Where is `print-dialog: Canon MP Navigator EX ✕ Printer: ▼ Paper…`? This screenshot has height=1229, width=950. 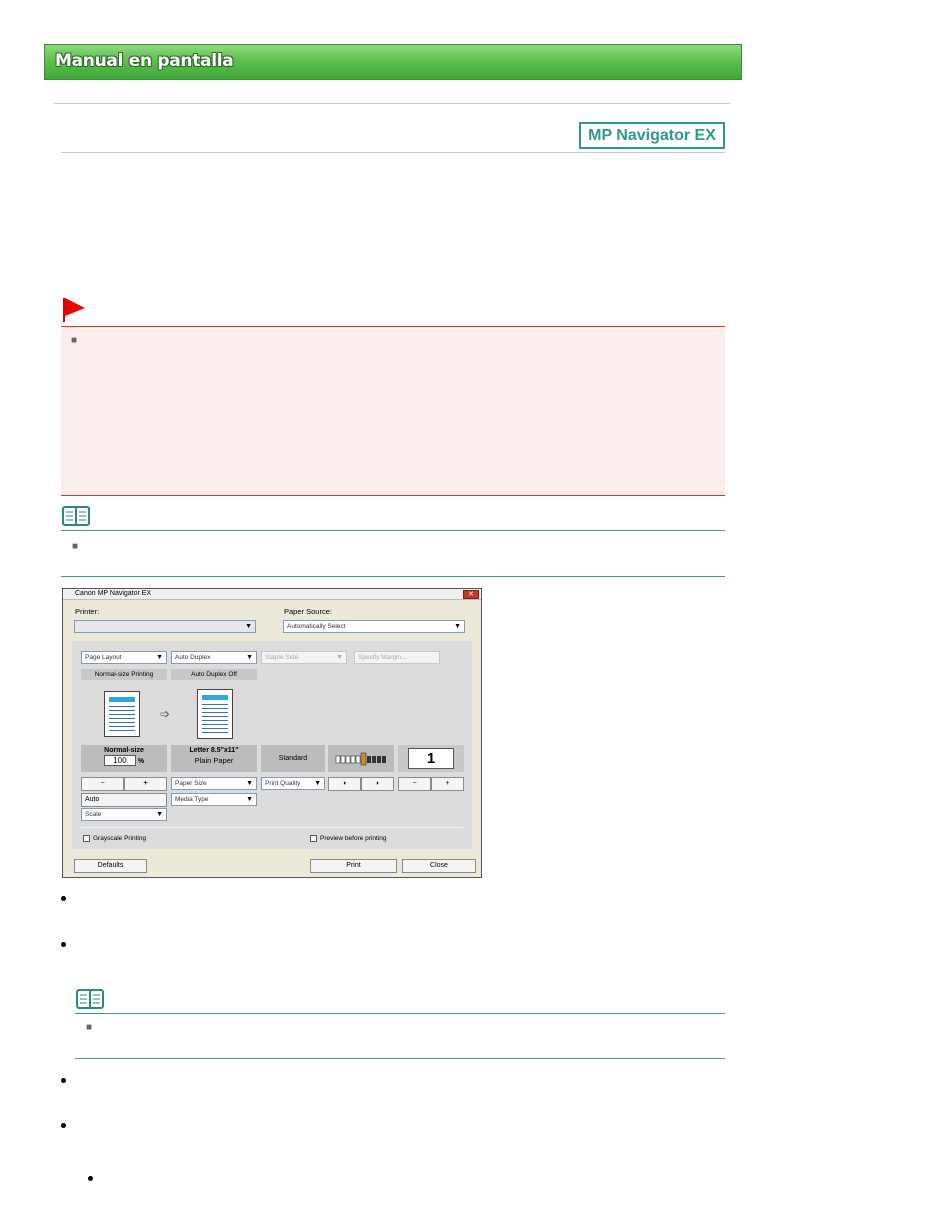
print-dialog: Canon MP Navigator EX ✕ Printer: ▼ Paper… is located at coordinates (272, 733).